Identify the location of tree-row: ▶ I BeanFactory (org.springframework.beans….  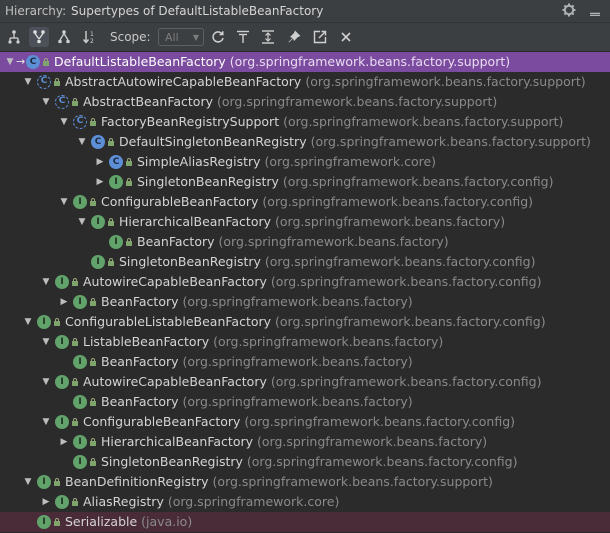
(305, 302).